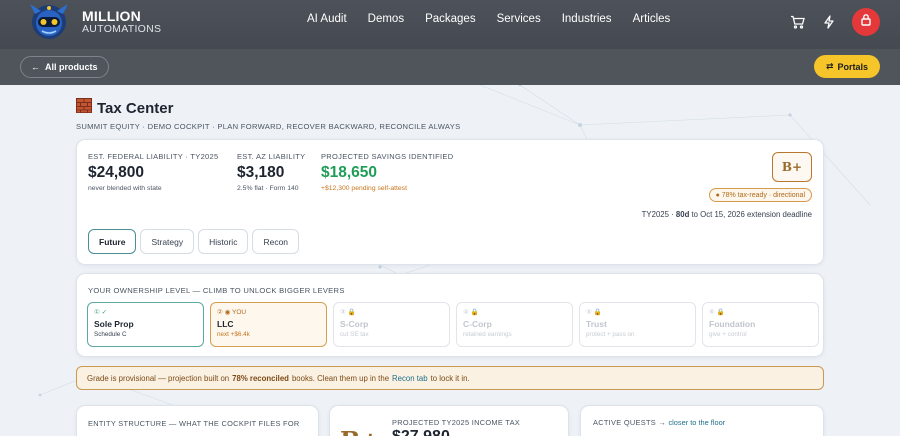  I want to click on level-desc: next +$6.4k, so click(233, 334).